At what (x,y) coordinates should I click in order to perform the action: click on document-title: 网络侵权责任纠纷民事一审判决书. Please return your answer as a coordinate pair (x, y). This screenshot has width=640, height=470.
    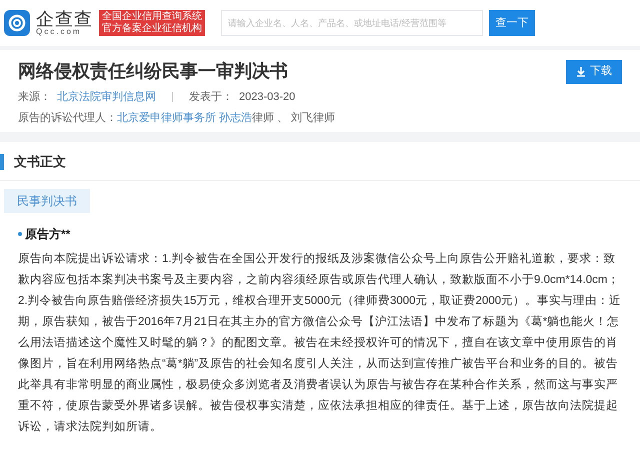
    Looking at the image, I should click on (153, 71).